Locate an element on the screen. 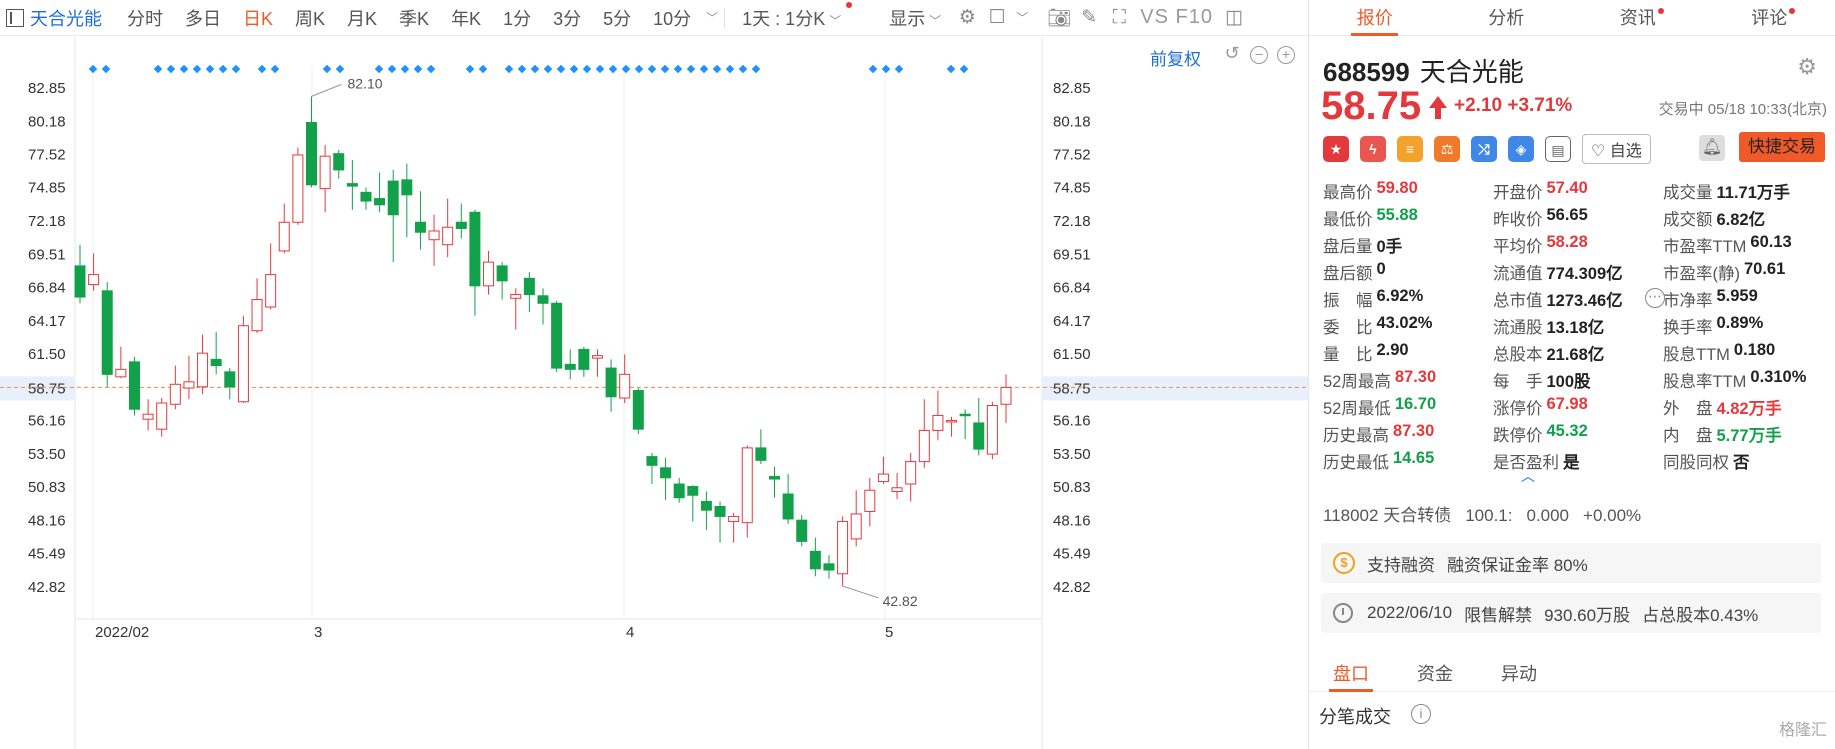  lightning-icon: ϟ is located at coordinates (1373, 149).